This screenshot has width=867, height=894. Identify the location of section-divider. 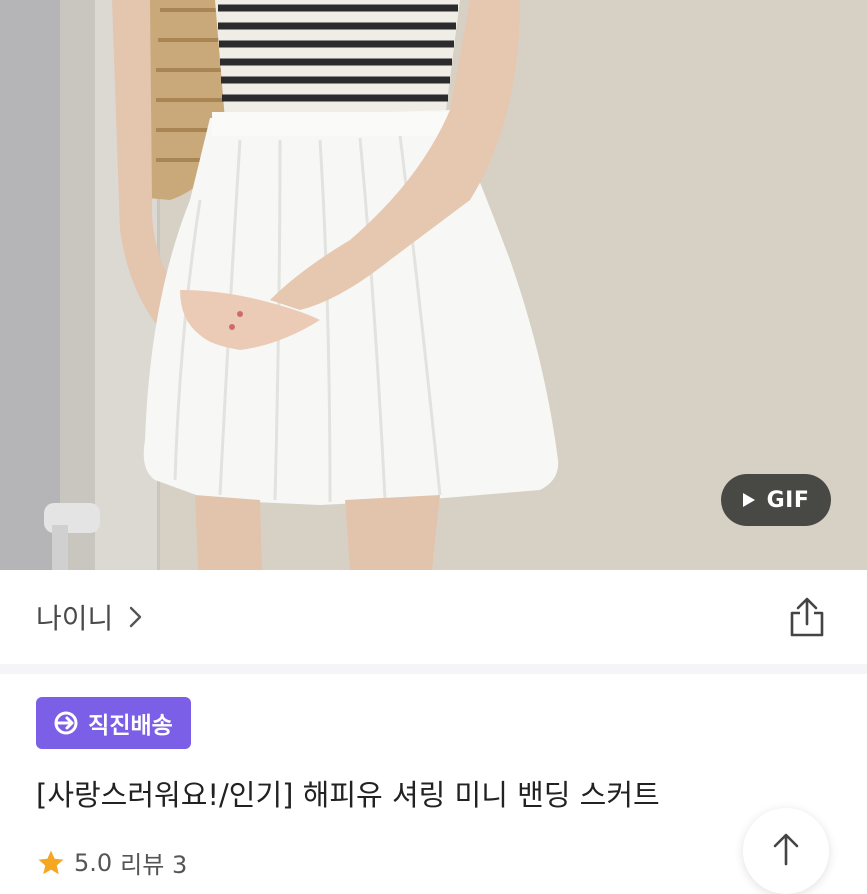
(433, 669).